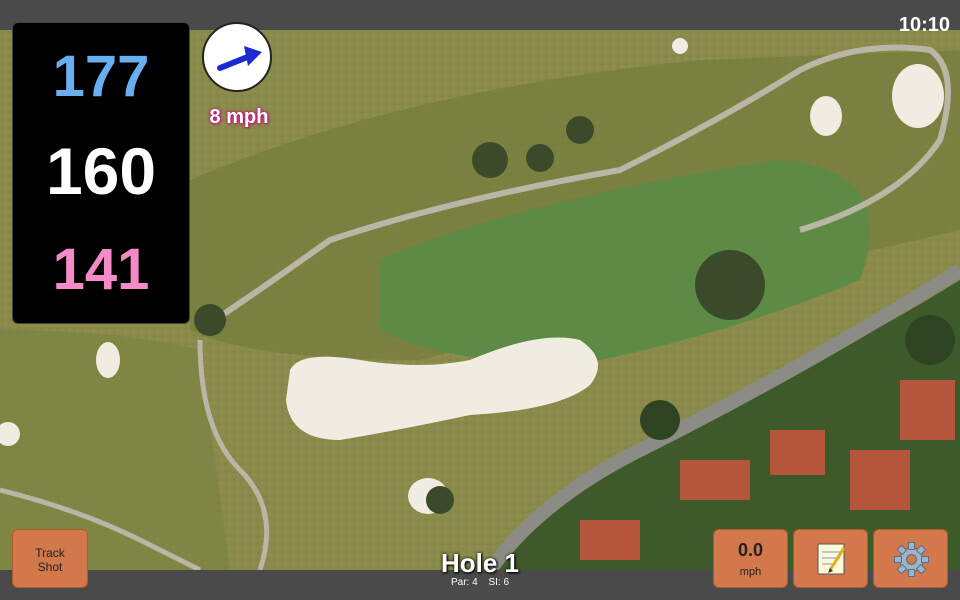  What do you see at coordinates (101, 76) in the screenshot?
I see `back-distance: 177` at bounding box center [101, 76].